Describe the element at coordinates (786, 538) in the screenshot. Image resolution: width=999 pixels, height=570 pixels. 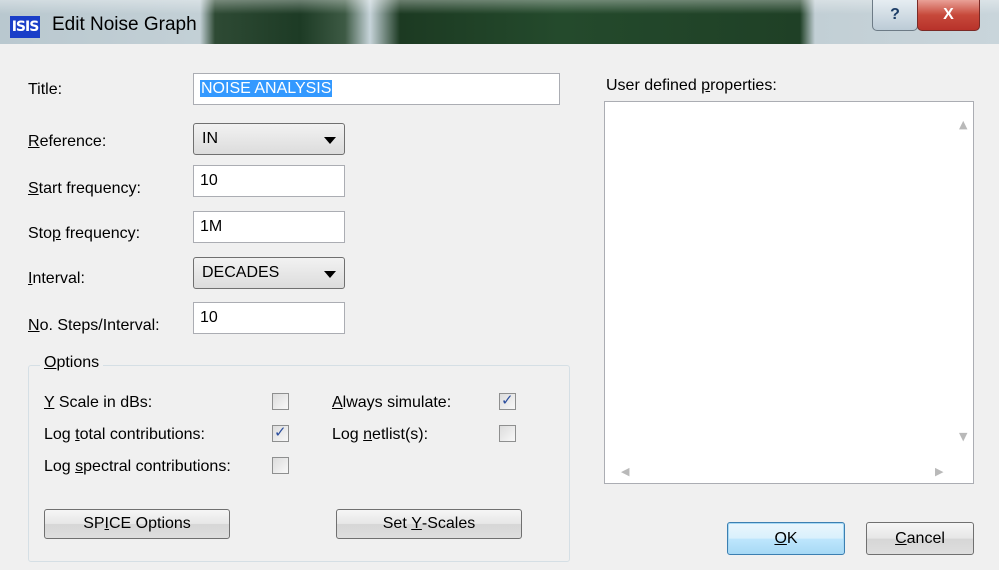
I see `ok-button: OK` at that location.